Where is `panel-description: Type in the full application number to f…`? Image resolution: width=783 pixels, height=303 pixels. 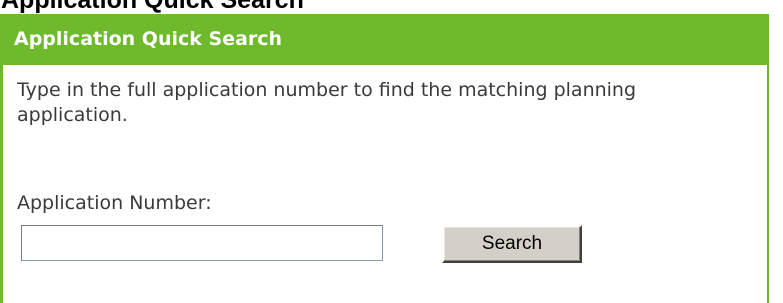
panel-description: Type in the full application number to f… is located at coordinates (327, 102).